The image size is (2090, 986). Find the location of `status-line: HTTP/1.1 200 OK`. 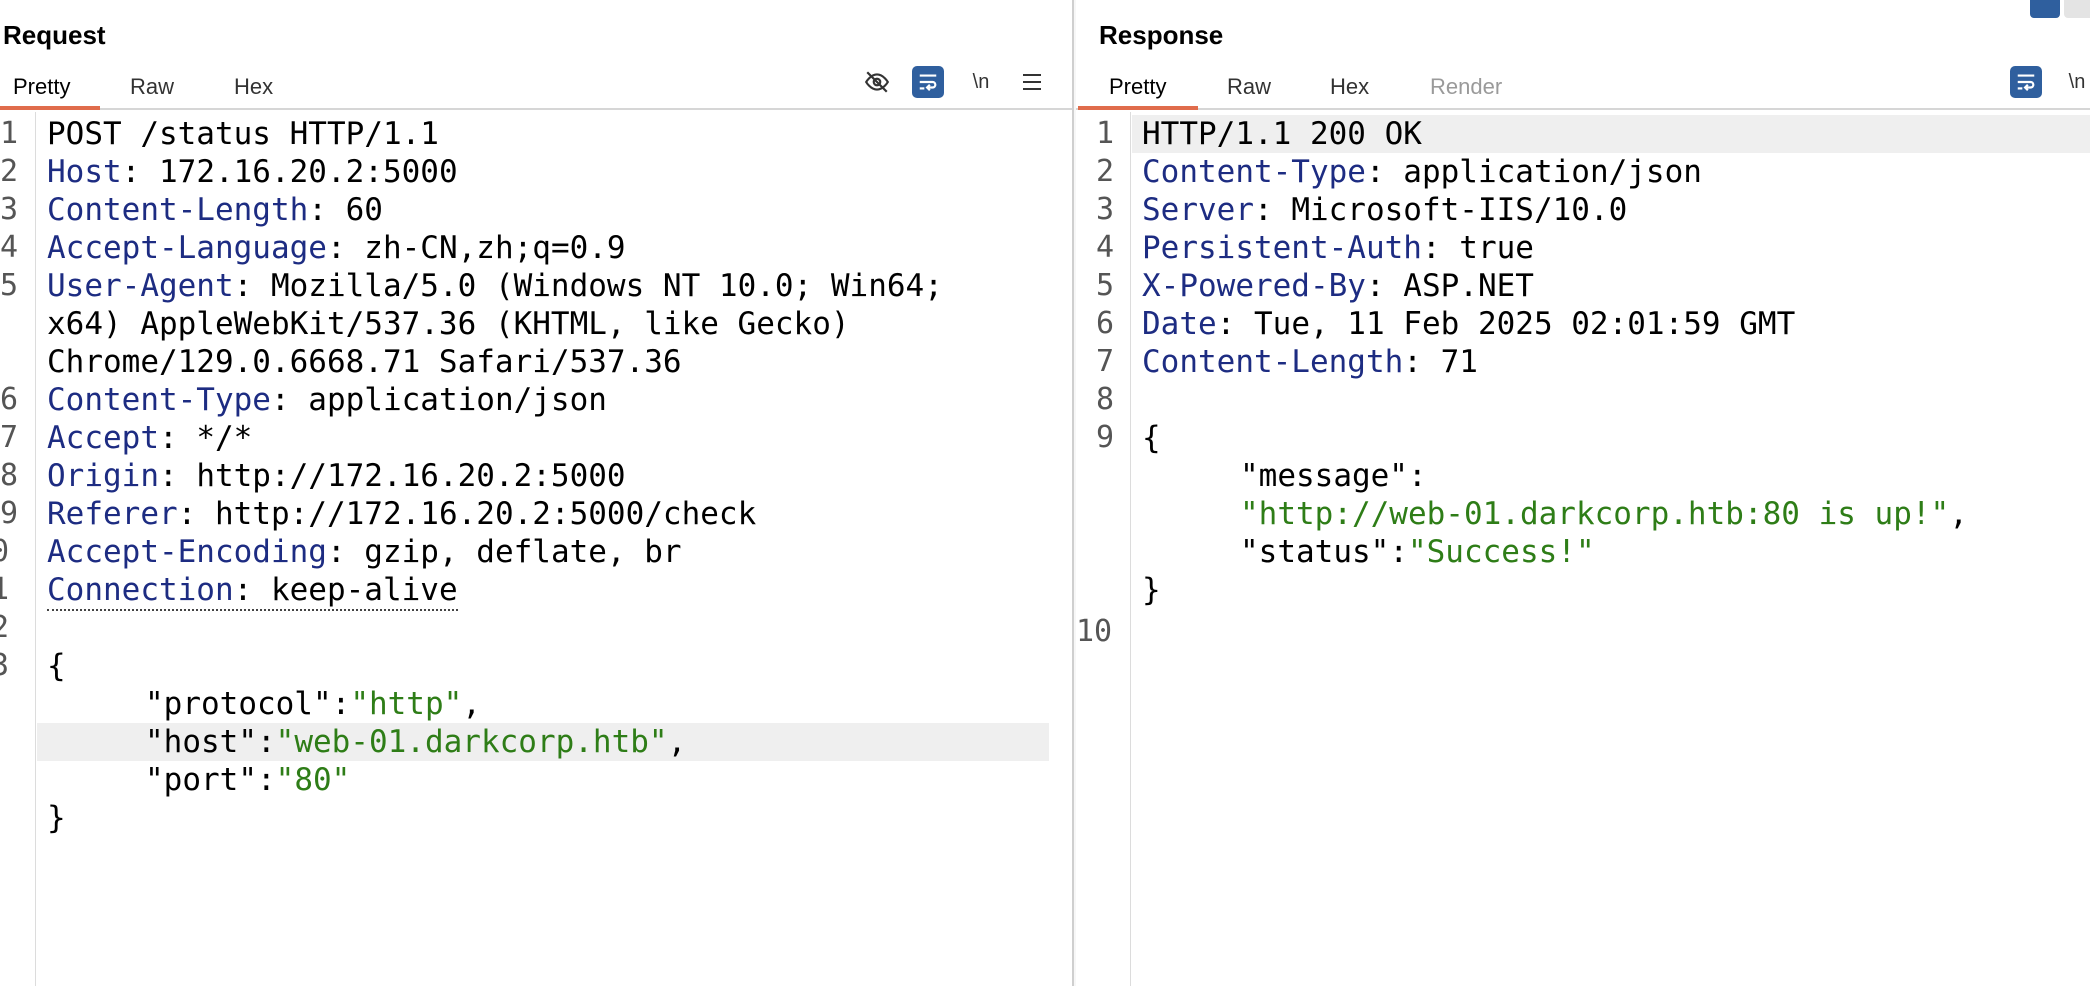

status-line: HTTP/1.1 200 OK is located at coordinates (1282, 134).